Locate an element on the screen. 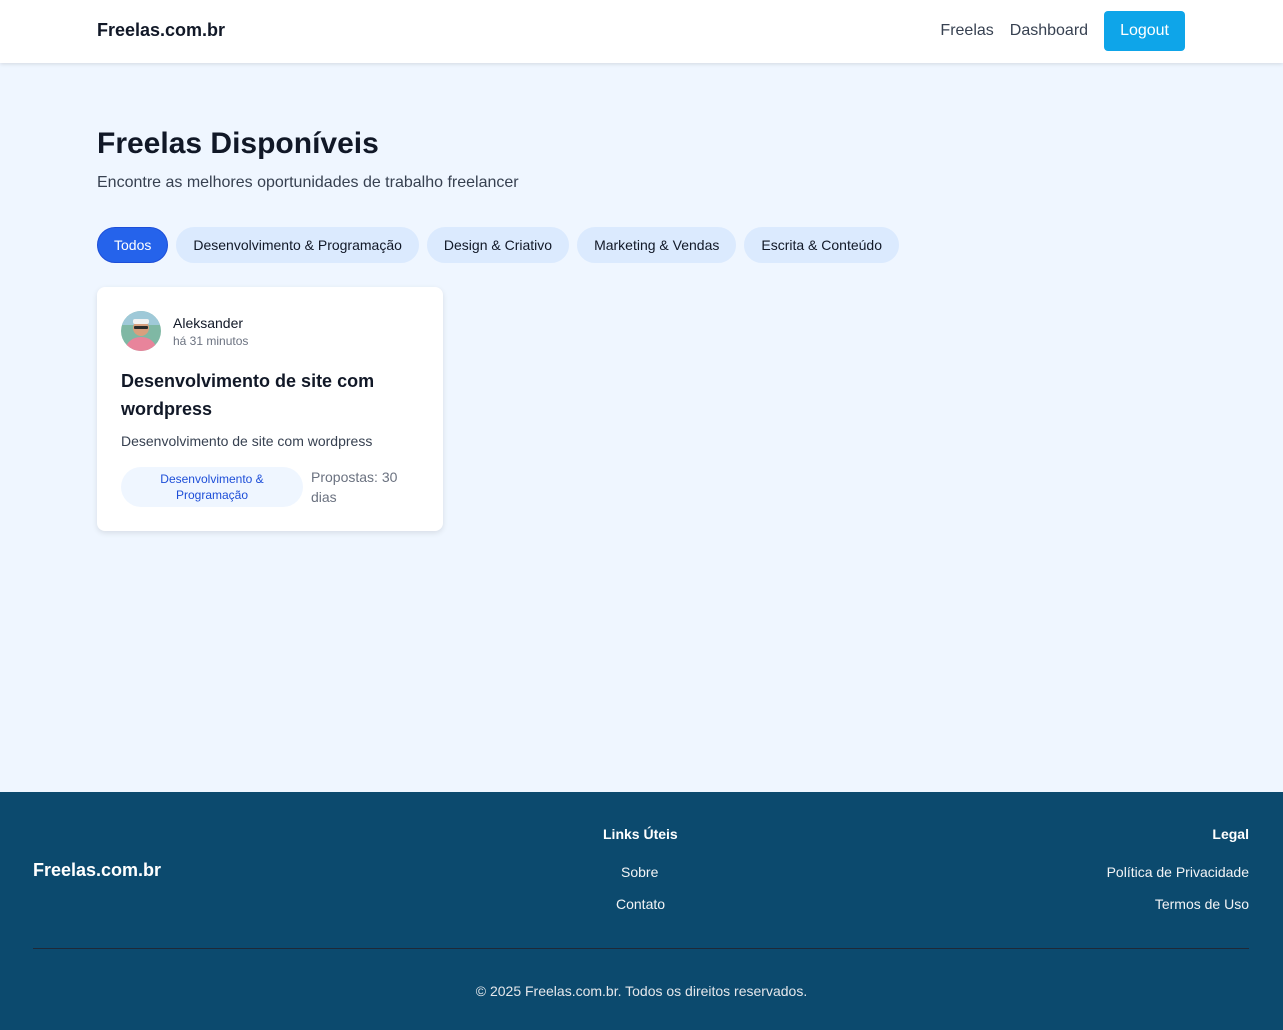 This screenshot has width=1283, height=1030. filter-chip-design: Design & Criativo is located at coordinates (498, 245).